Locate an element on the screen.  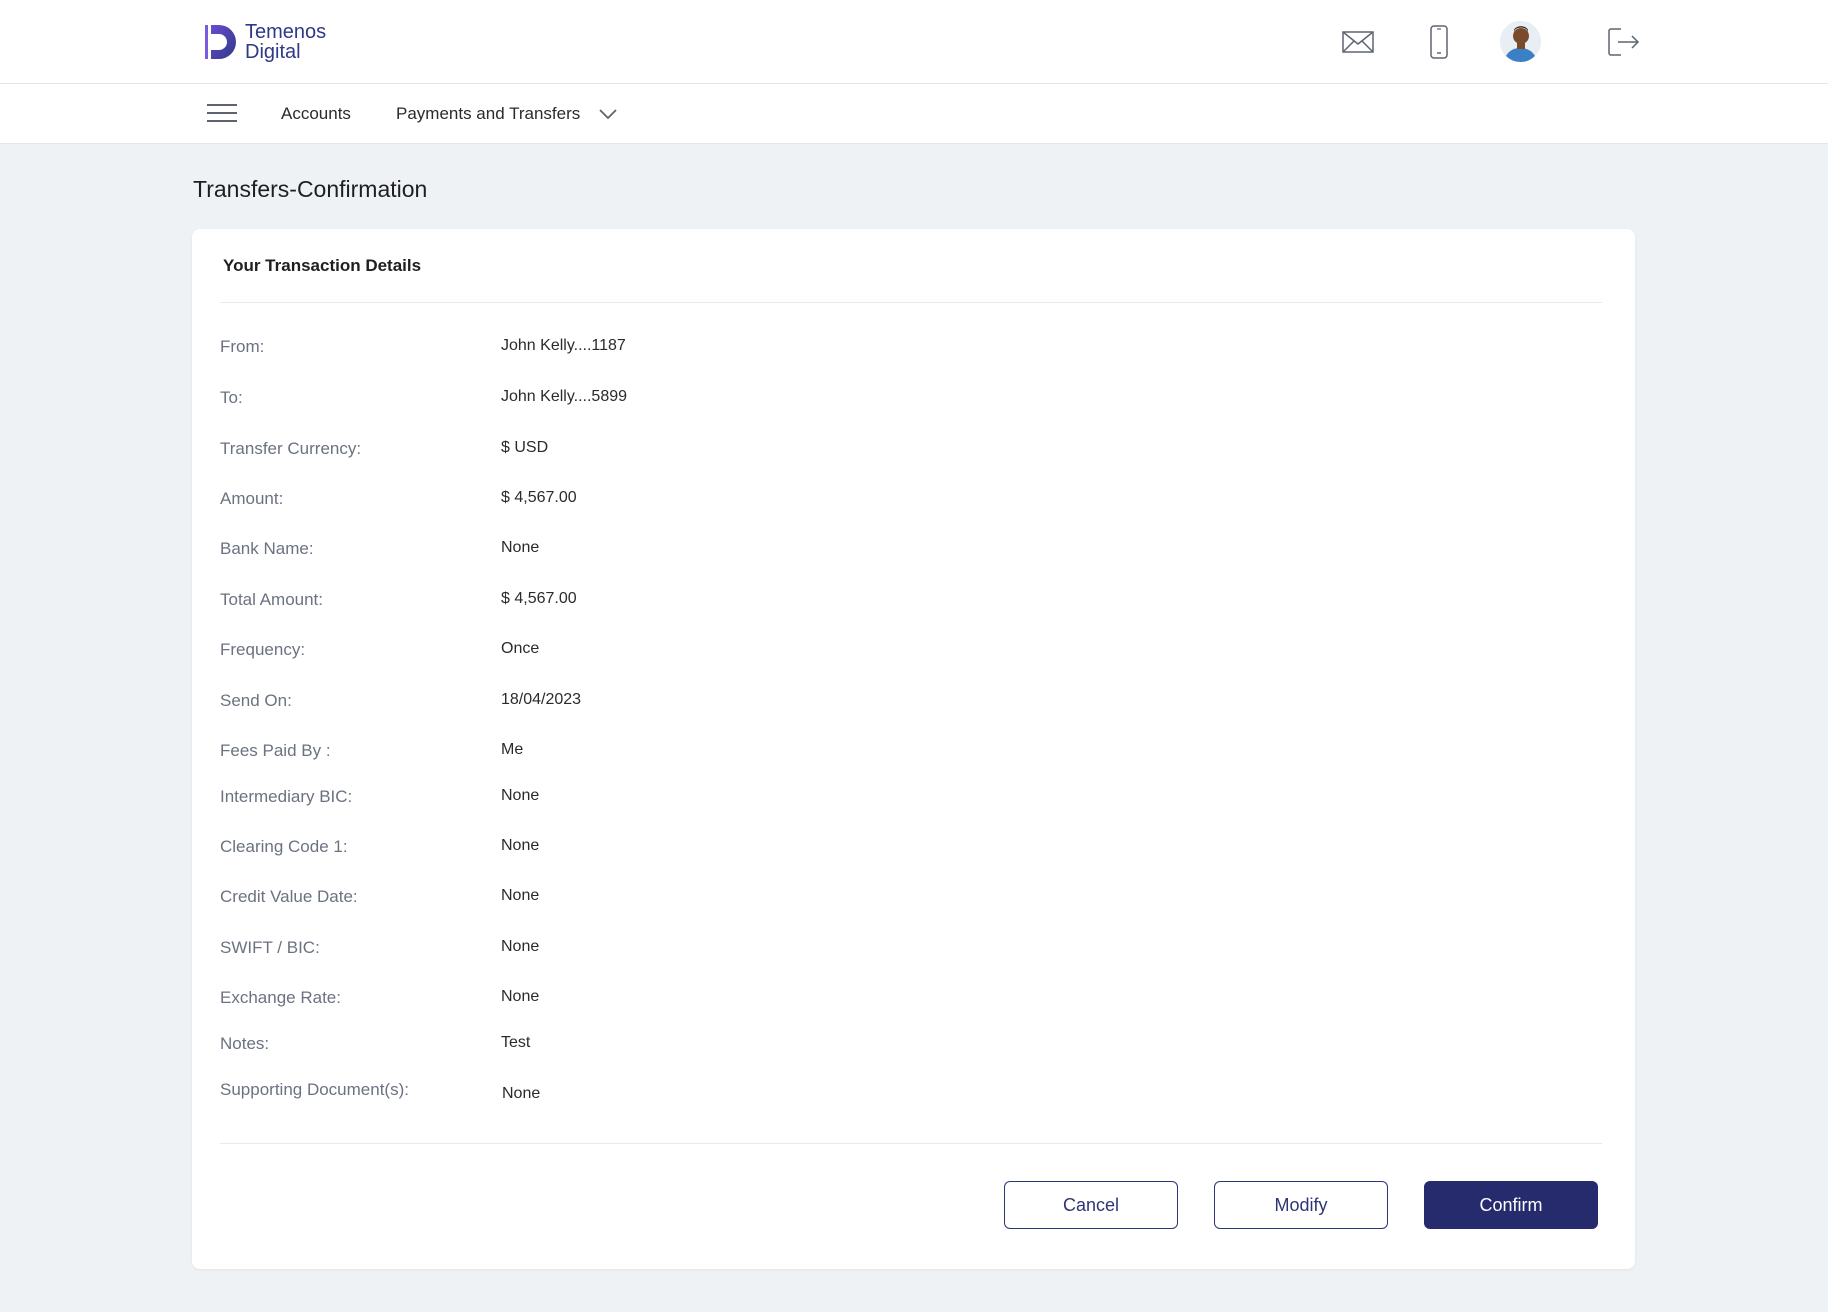
detail-value: $ USD is located at coordinates (525, 447).